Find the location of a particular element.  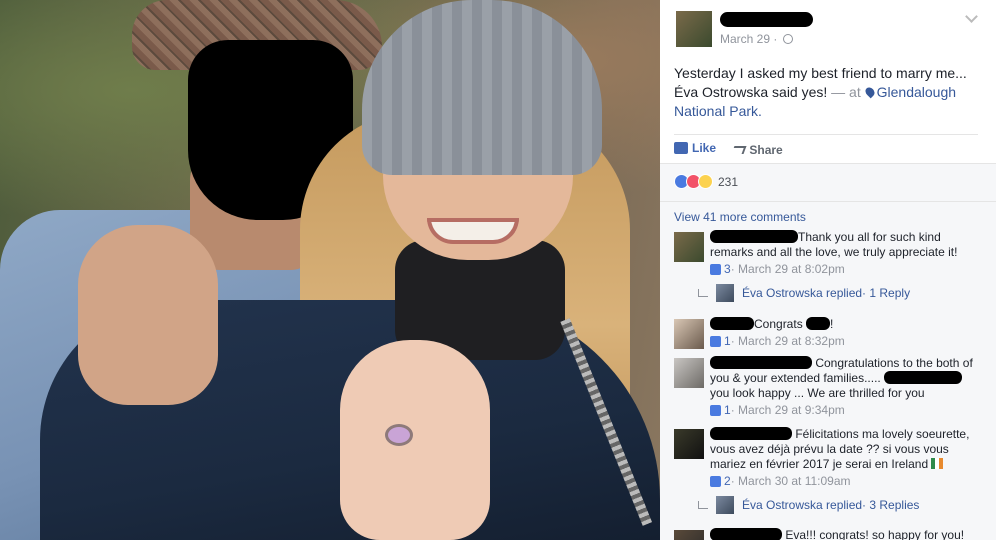

flag-icon is located at coordinates (937, 463).